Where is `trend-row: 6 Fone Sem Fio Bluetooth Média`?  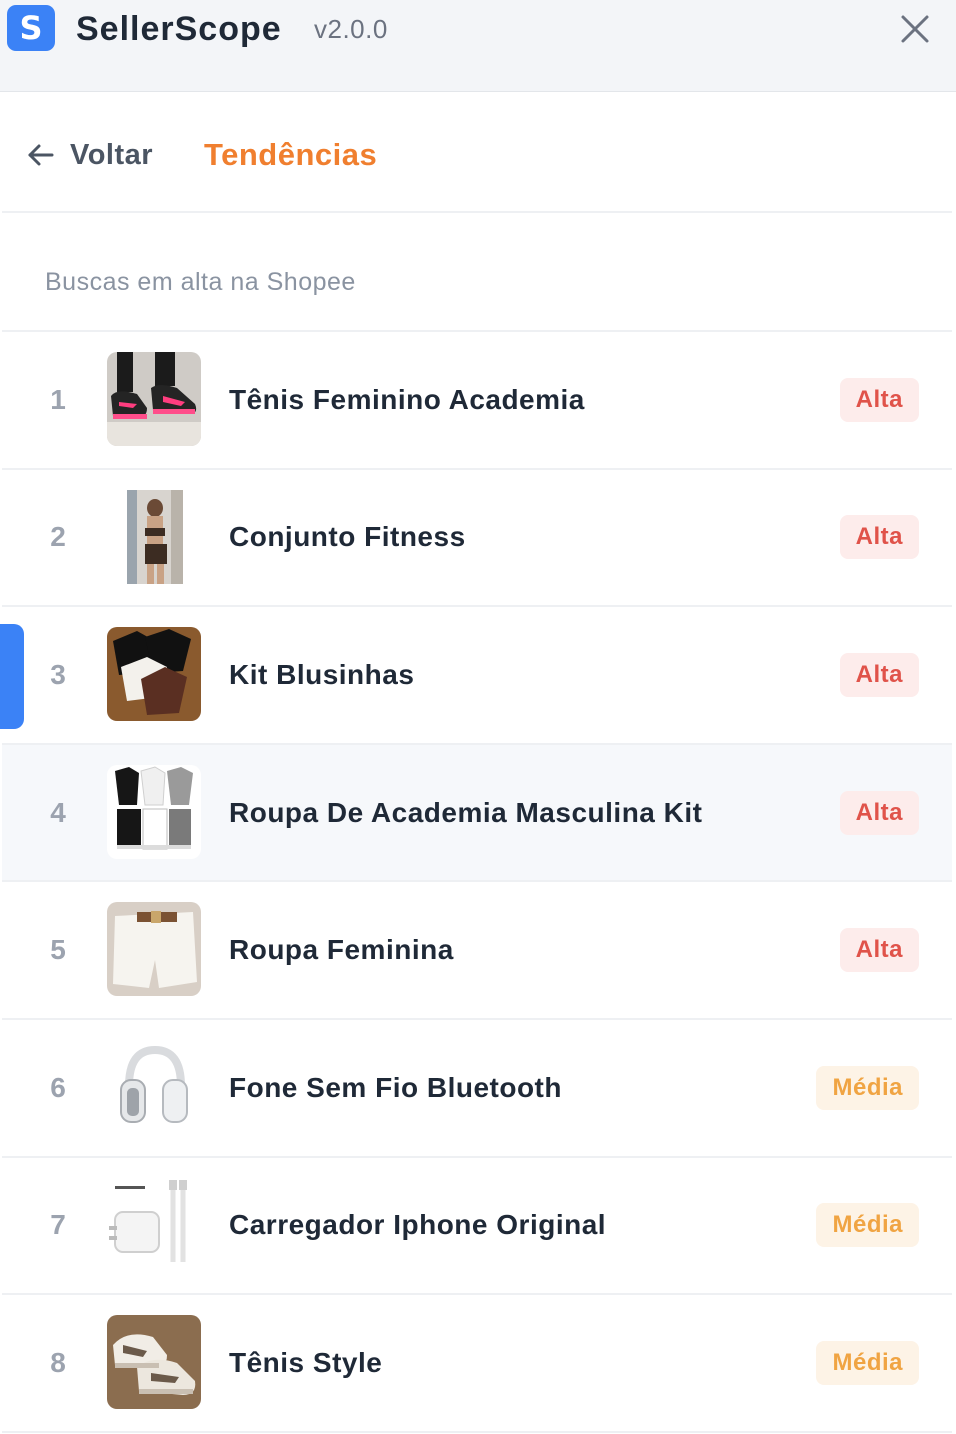 trend-row: 6 Fone Sem Fio Bluetooth Média is located at coordinates (477, 1088).